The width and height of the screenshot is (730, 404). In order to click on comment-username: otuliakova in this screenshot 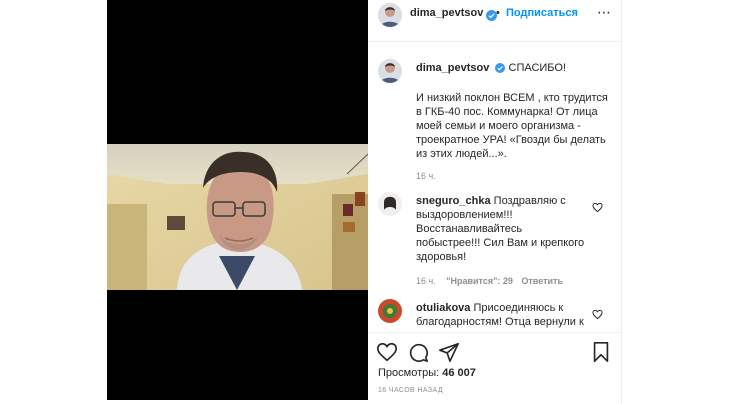, I will do `click(443, 308)`.